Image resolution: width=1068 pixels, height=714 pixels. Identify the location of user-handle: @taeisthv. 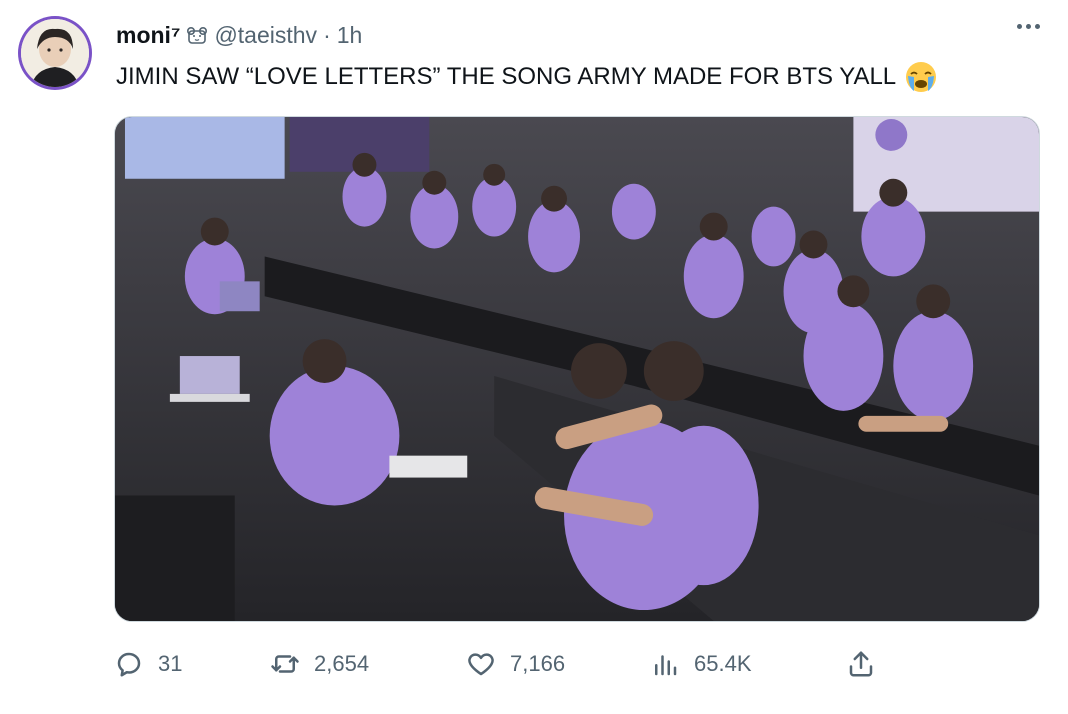
(265, 35).